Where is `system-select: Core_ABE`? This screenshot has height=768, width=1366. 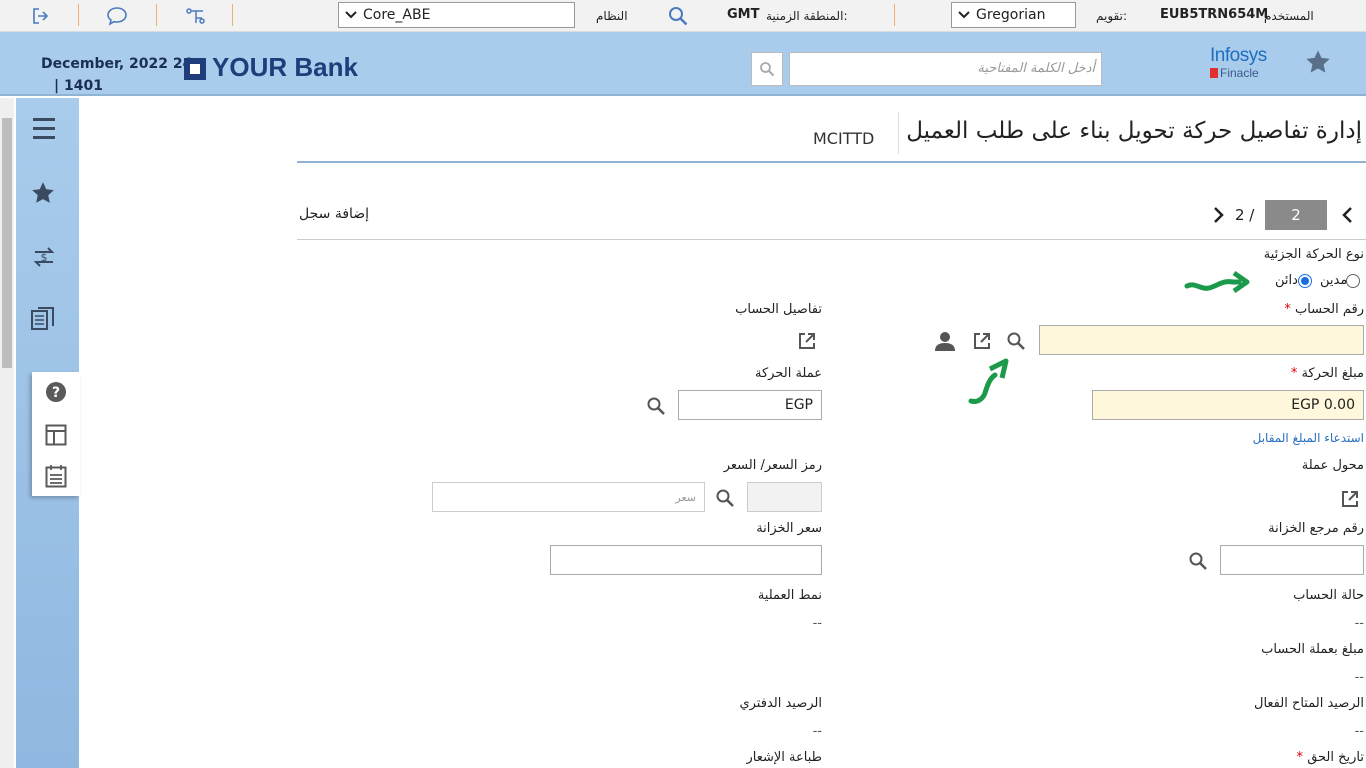
system-select: Core_ABE is located at coordinates (456, 15).